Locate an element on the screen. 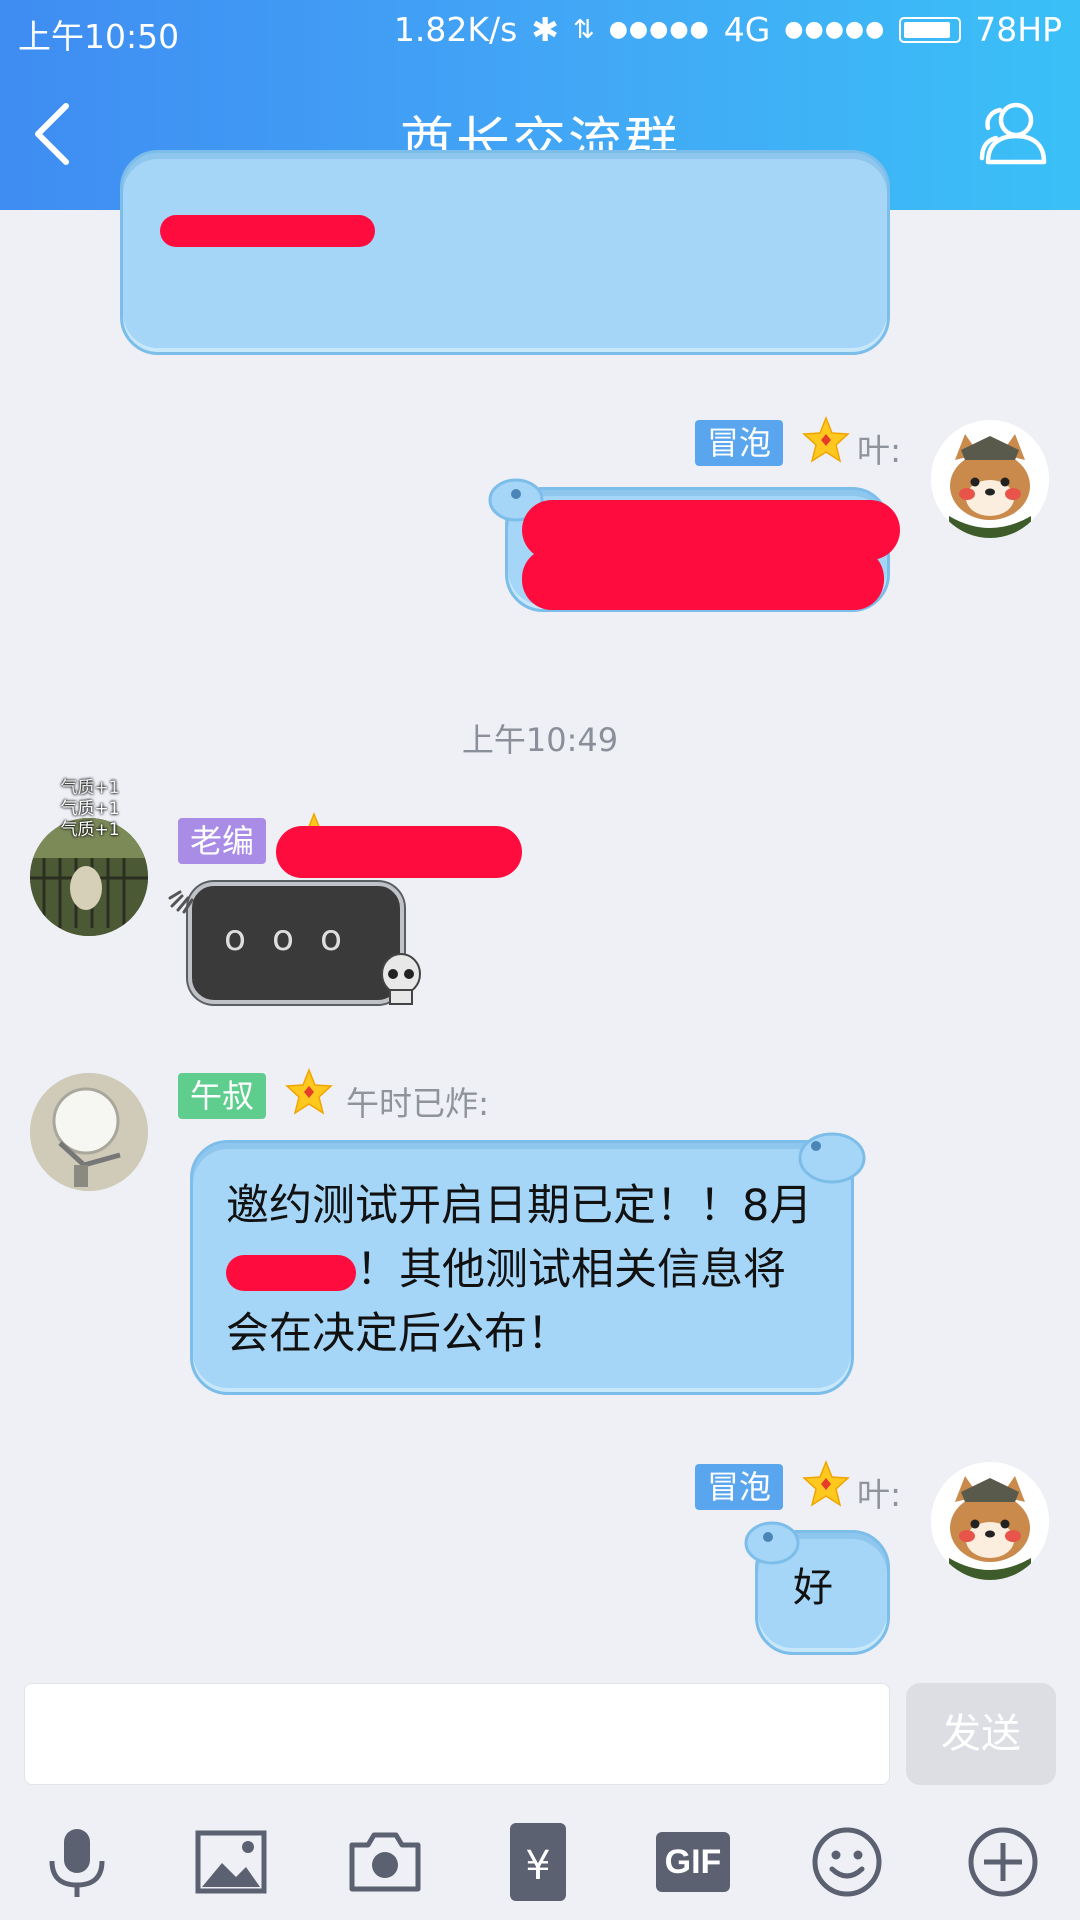 The height and width of the screenshot is (1920, 1080). skull-icon is located at coordinates (401, 979).